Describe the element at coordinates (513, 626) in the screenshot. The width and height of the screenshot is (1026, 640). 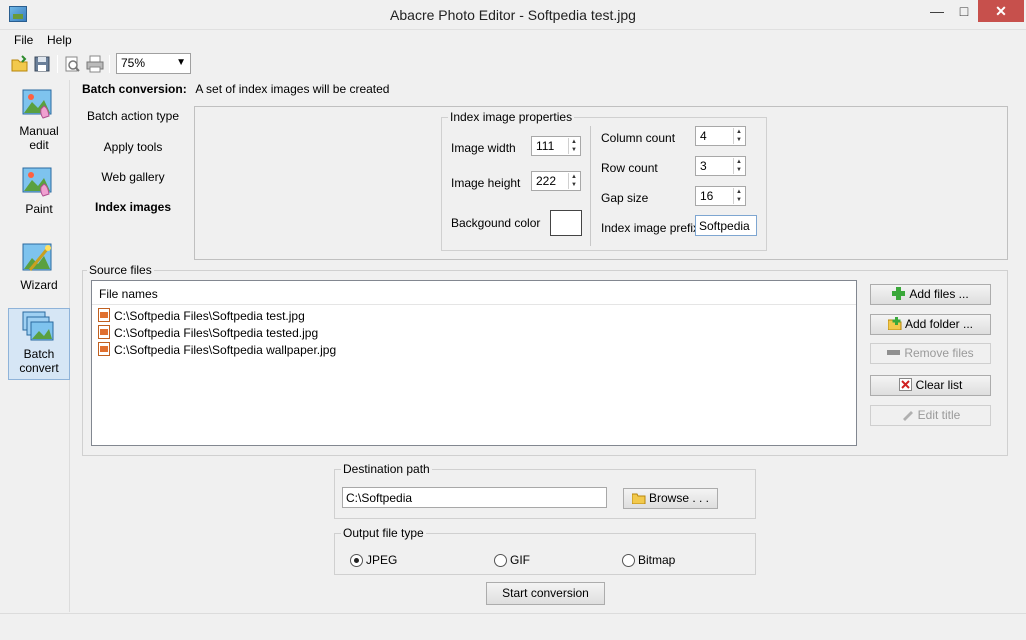
I see `status-bar` at that location.